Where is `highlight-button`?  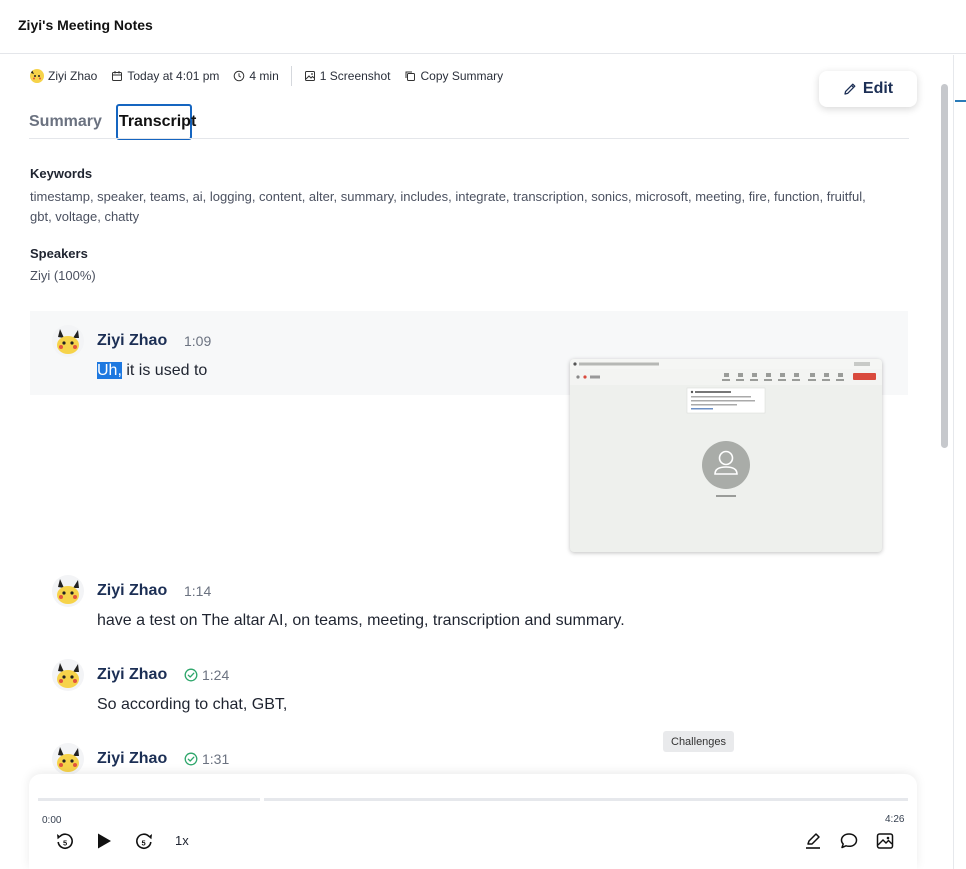
highlight-button is located at coordinates (813, 841).